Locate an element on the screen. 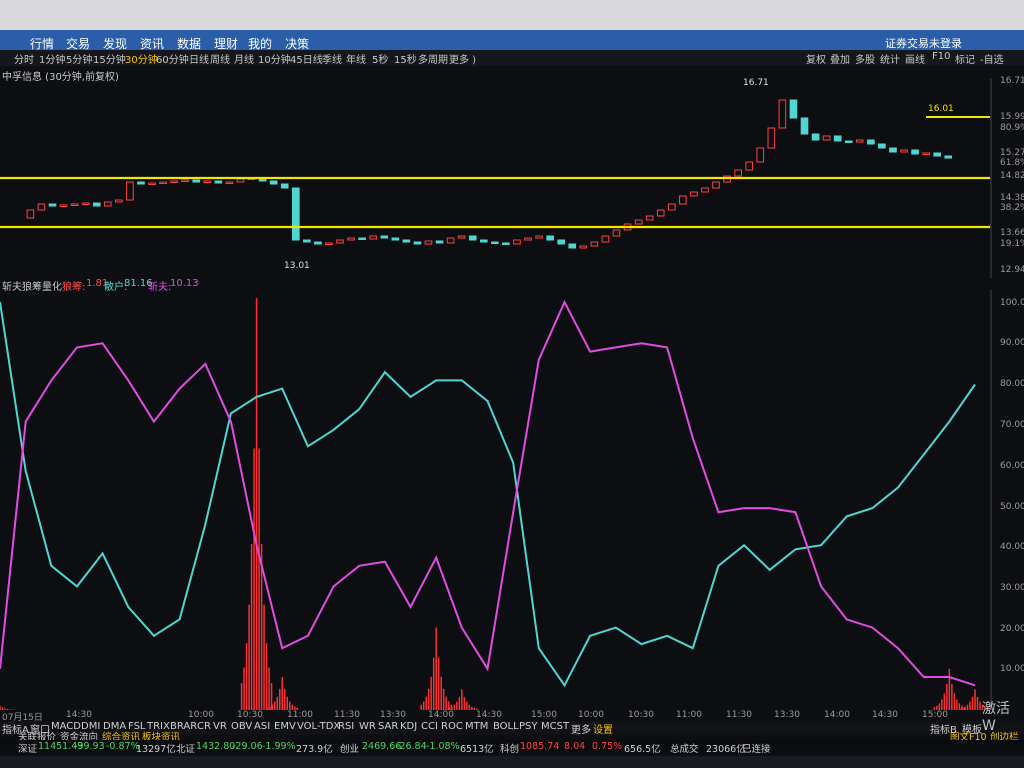  period-60min: 60分钟 is located at coordinates (172, 58).